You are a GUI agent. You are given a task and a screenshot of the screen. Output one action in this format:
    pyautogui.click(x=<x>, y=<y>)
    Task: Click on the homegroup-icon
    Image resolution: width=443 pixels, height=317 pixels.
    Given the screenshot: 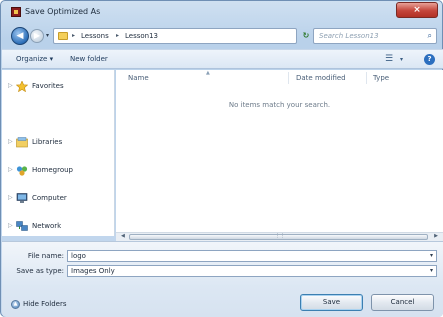 What is the action you would take?
    pyautogui.click(x=22, y=170)
    